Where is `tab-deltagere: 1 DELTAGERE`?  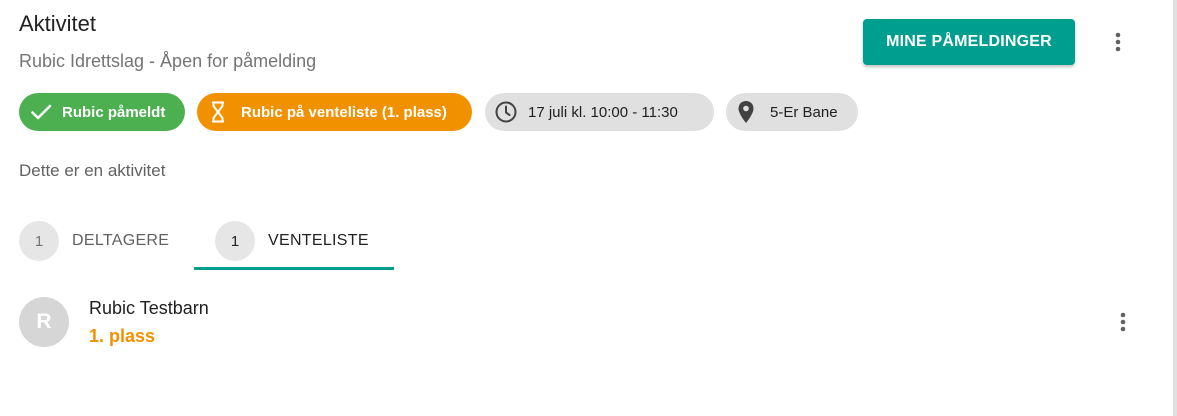 tab-deltagere: 1 DELTAGERE is located at coordinates (94, 241).